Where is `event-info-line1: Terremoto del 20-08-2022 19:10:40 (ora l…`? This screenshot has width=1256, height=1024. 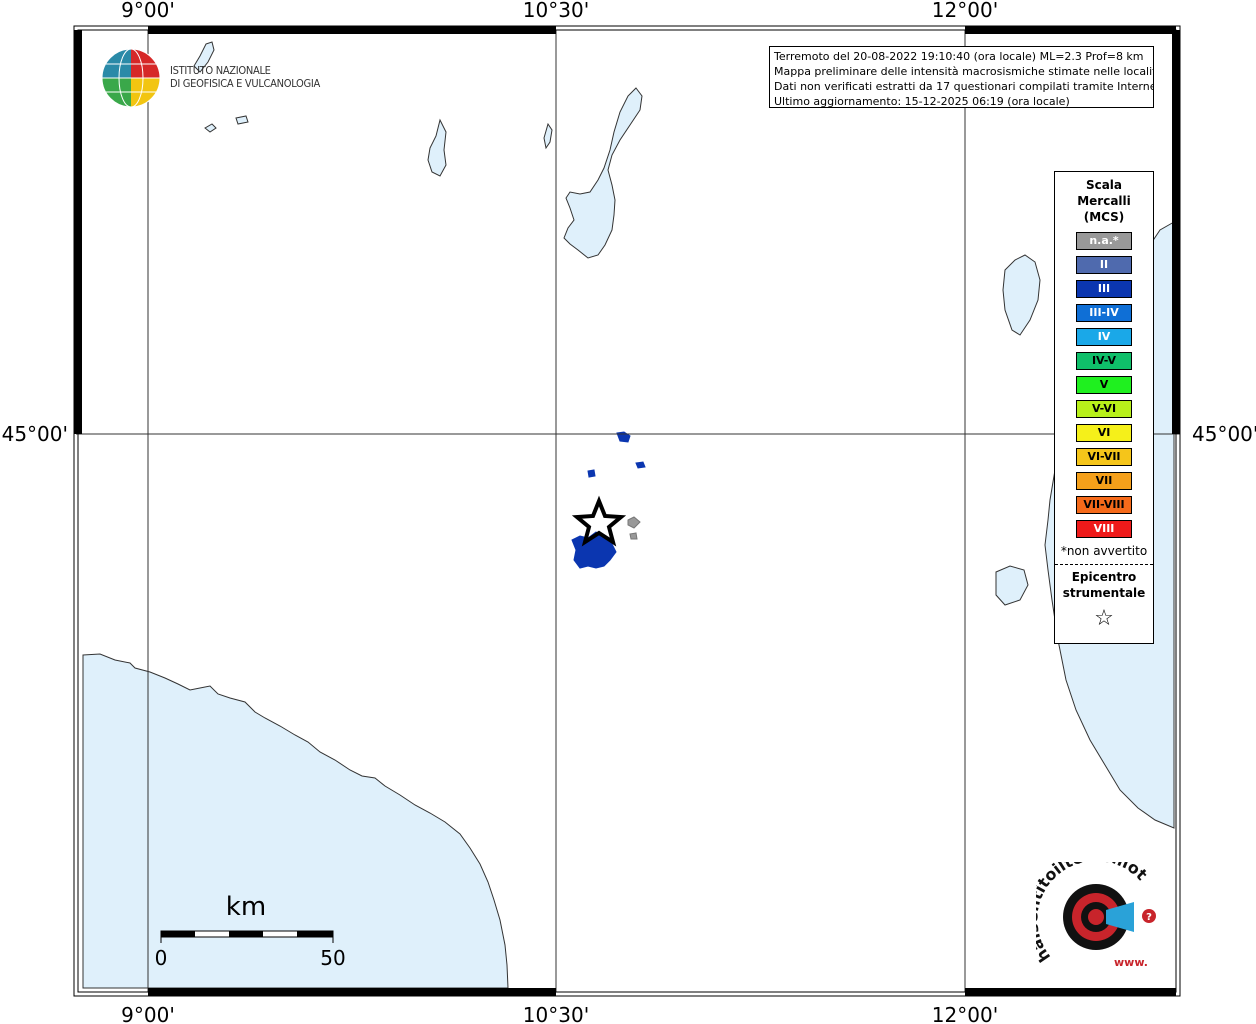 event-info-line1: Terremoto del 20-08-2022 19:10:40 (ora l… is located at coordinates (959, 56).